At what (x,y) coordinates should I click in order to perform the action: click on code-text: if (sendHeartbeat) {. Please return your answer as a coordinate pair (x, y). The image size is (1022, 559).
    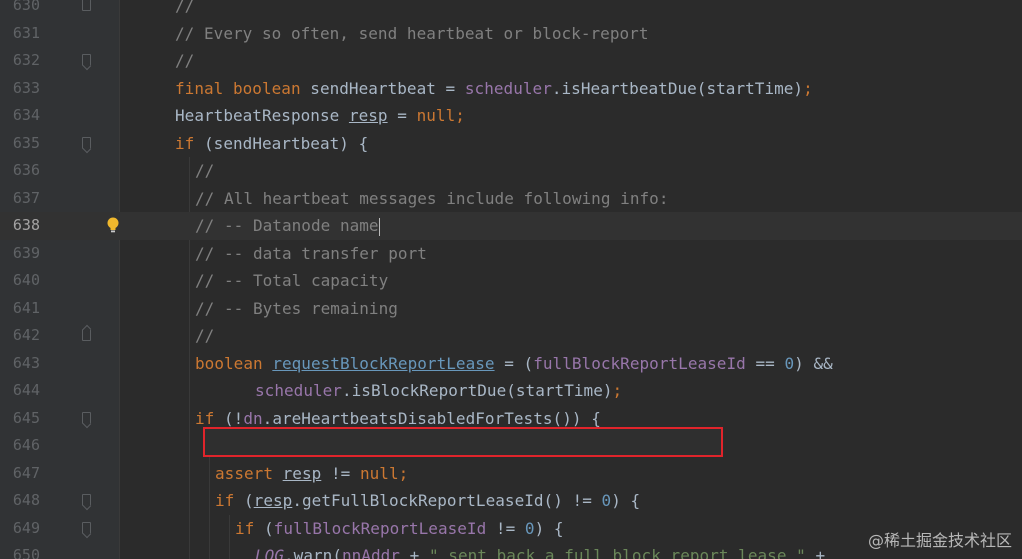
    Looking at the image, I should click on (271, 144).